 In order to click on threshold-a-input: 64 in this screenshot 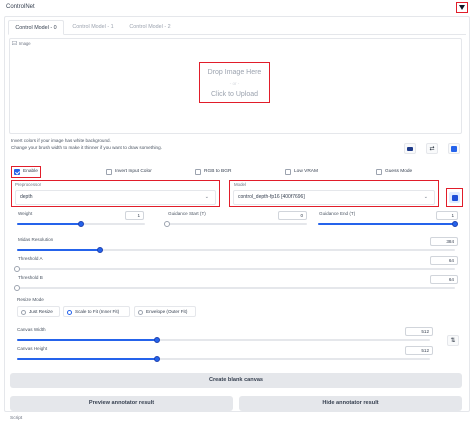, I will do `click(444, 260)`.